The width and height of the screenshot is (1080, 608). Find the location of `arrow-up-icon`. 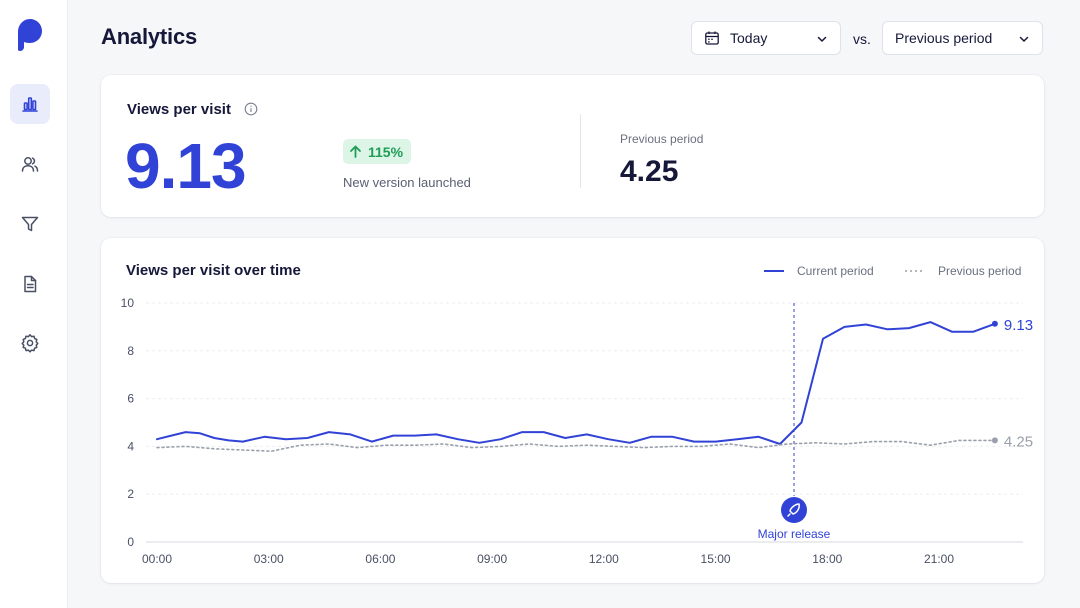

arrow-up-icon is located at coordinates (355, 151).